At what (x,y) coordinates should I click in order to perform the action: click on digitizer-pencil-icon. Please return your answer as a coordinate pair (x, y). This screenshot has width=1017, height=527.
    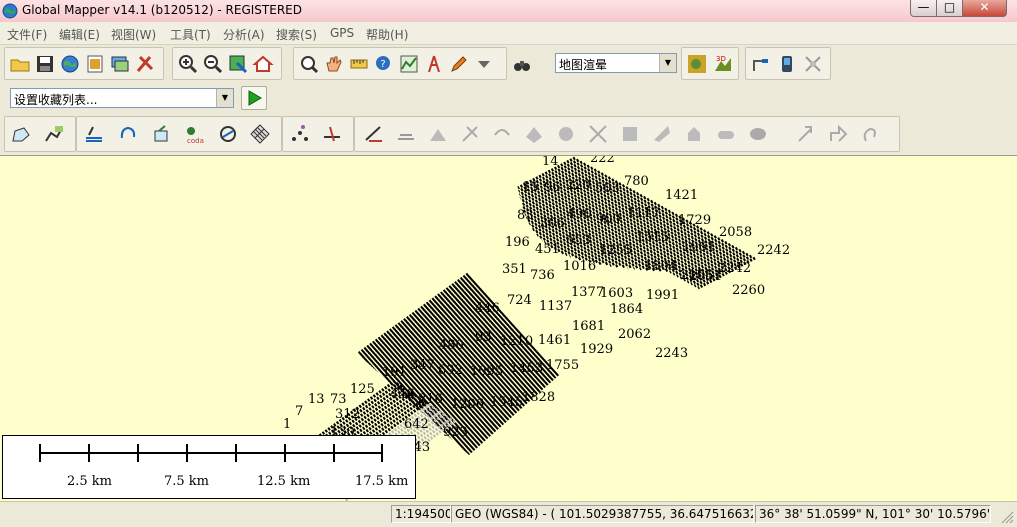
    Looking at the image, I should click on (459, 64).